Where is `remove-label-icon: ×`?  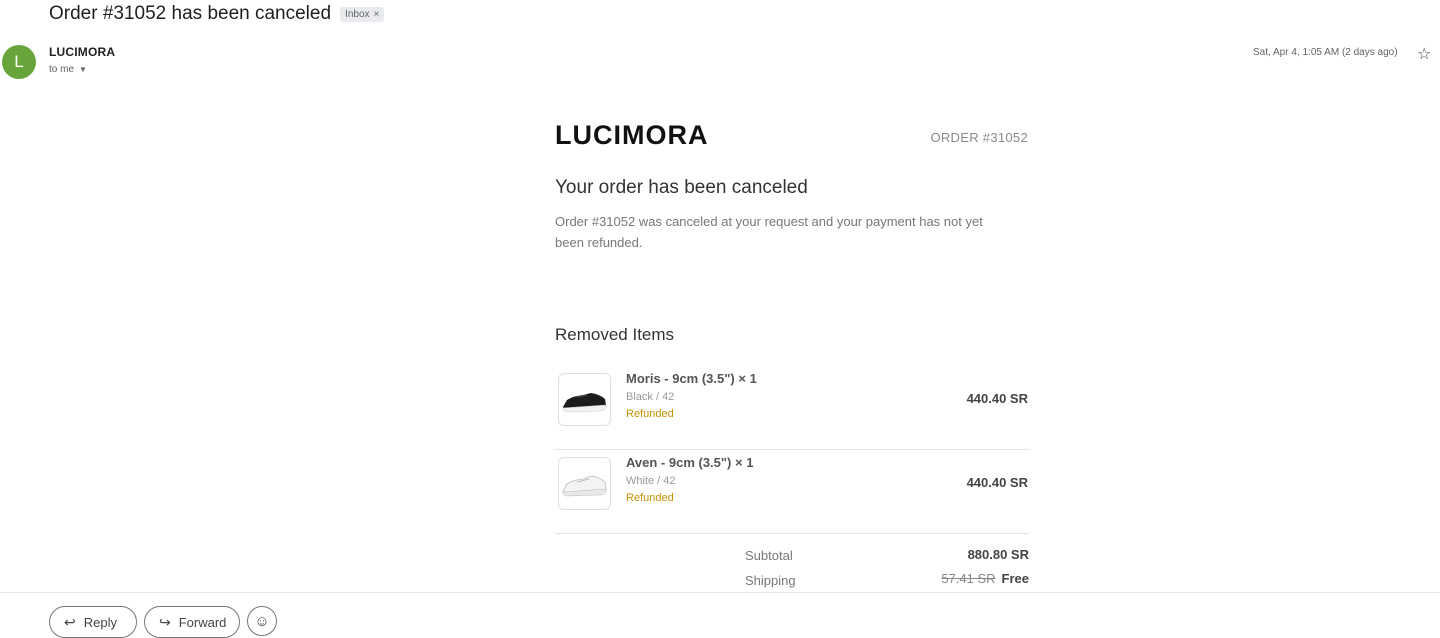
remove-label-icon: × is located at coordinates (377, 14).